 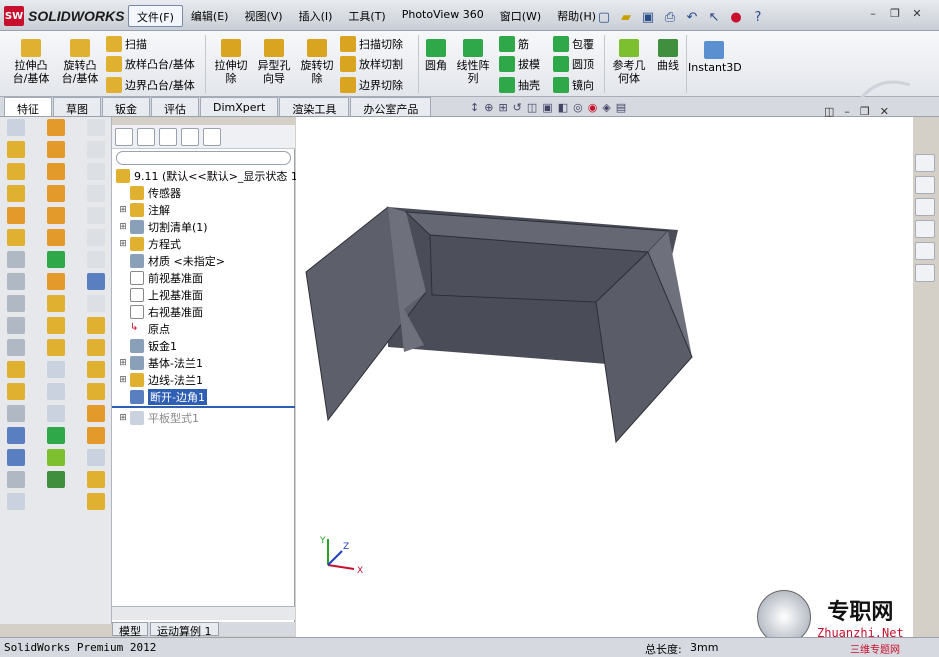 I want to click on appearances-icon, so click(x=925, y=251).